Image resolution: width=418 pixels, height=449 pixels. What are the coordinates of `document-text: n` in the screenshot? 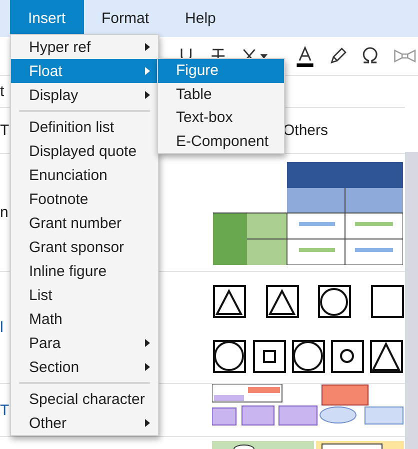 It's located at (4, 212).